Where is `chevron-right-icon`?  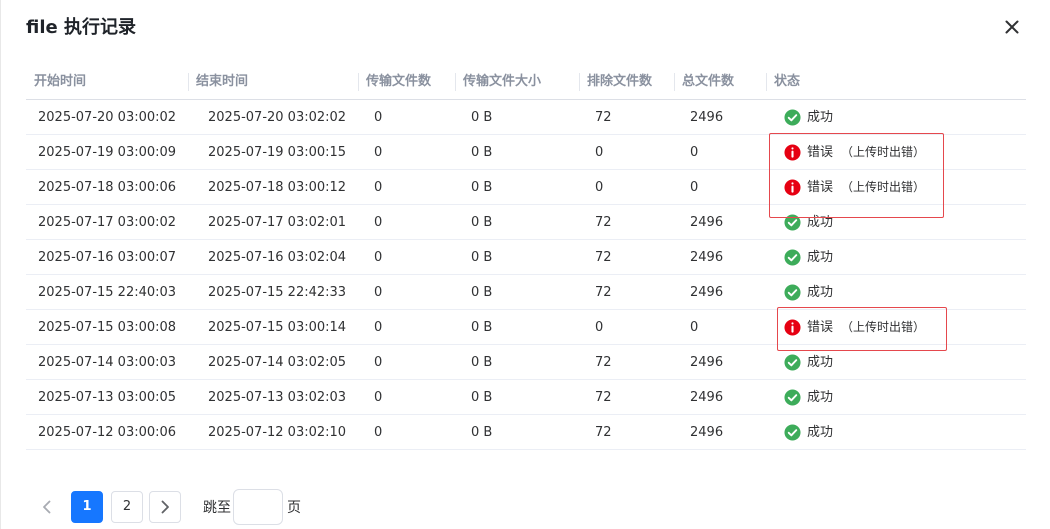 chevron-right-icon is located at coordinates (165, 506).